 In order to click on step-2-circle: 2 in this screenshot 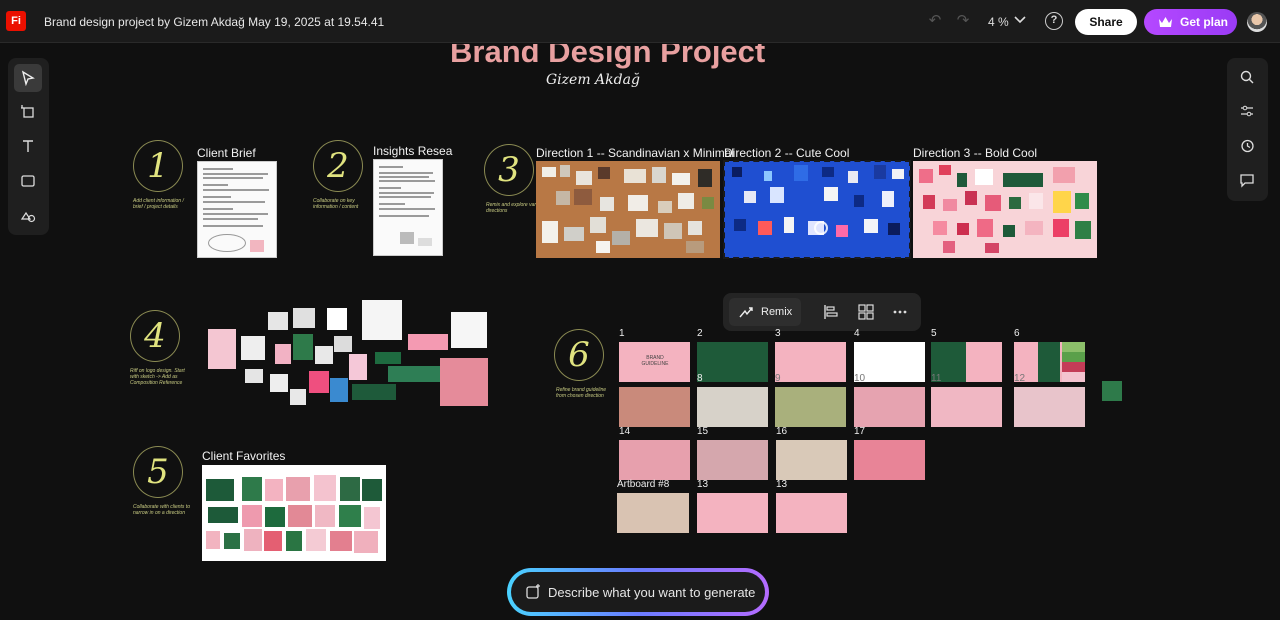, I will do `click(338, 166)`.